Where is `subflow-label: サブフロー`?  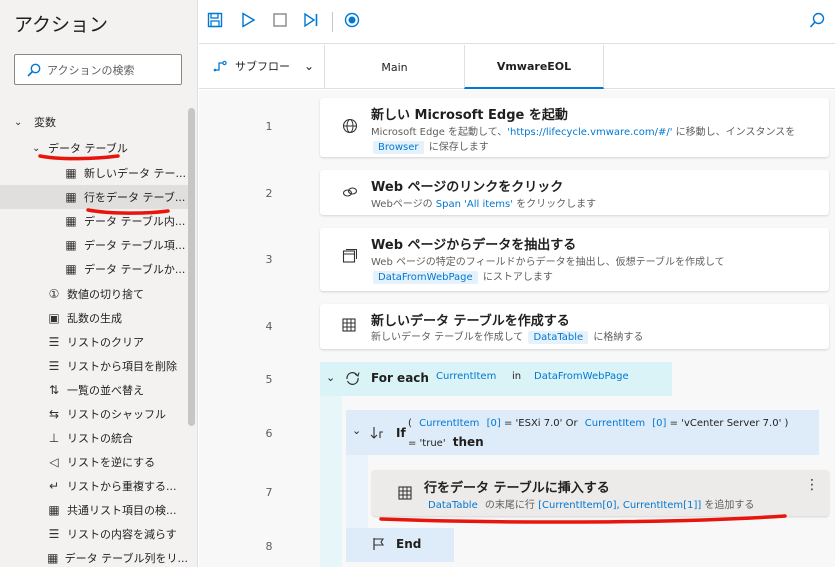 subflow-label: サブフロー is located at coordinates (262, 66).